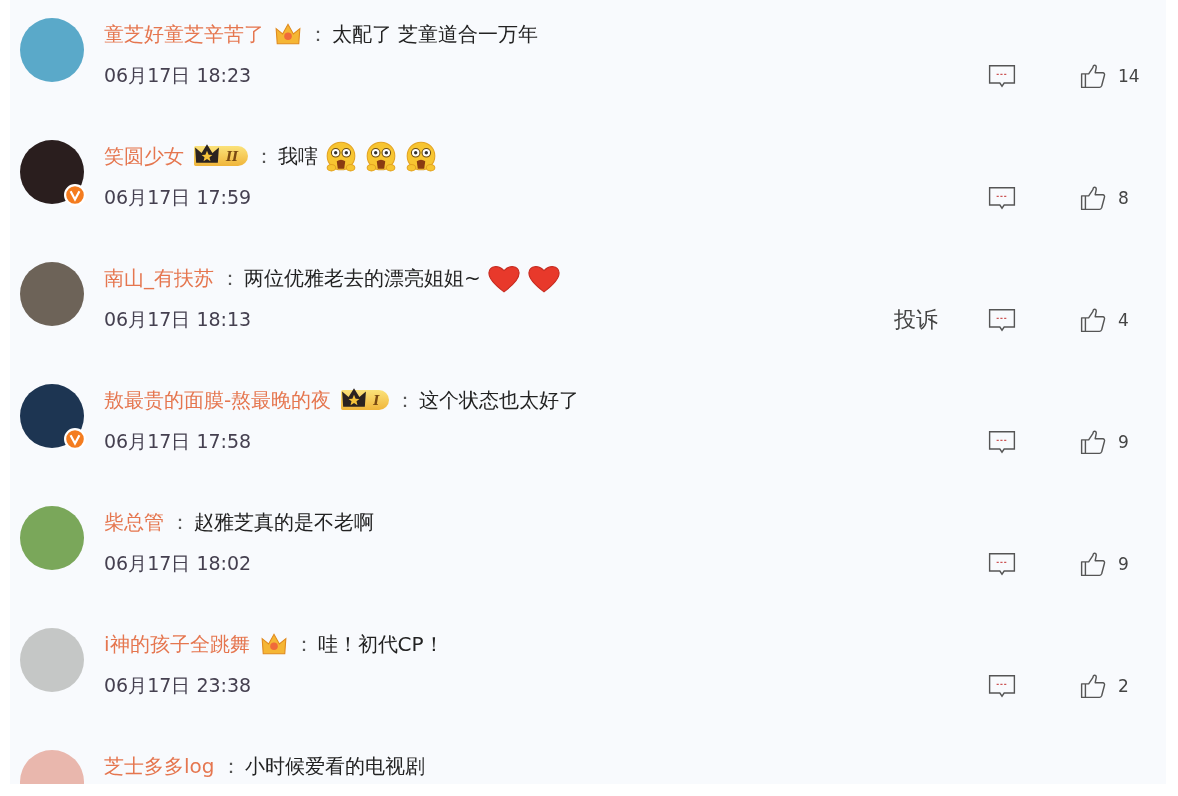 Image resolution: width=1178 pixels, height=796 pixels. Describe the element at coordinates (1124, 198) in the screenshot. I see `like-count: 8` at that location.